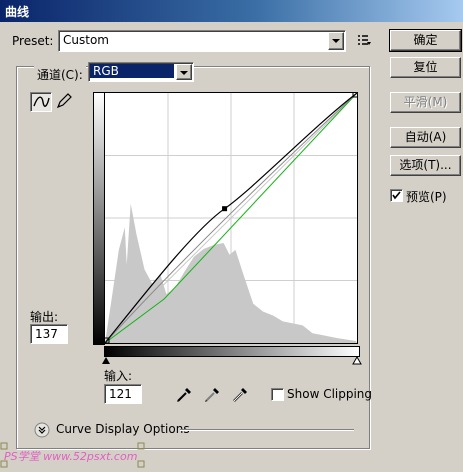 The width and height of the screenshot is (463, 472). Describe the element at coordinates (123, 429) in the screenshot. I see `curve-display-options-label: Curve Display Options` at that location.